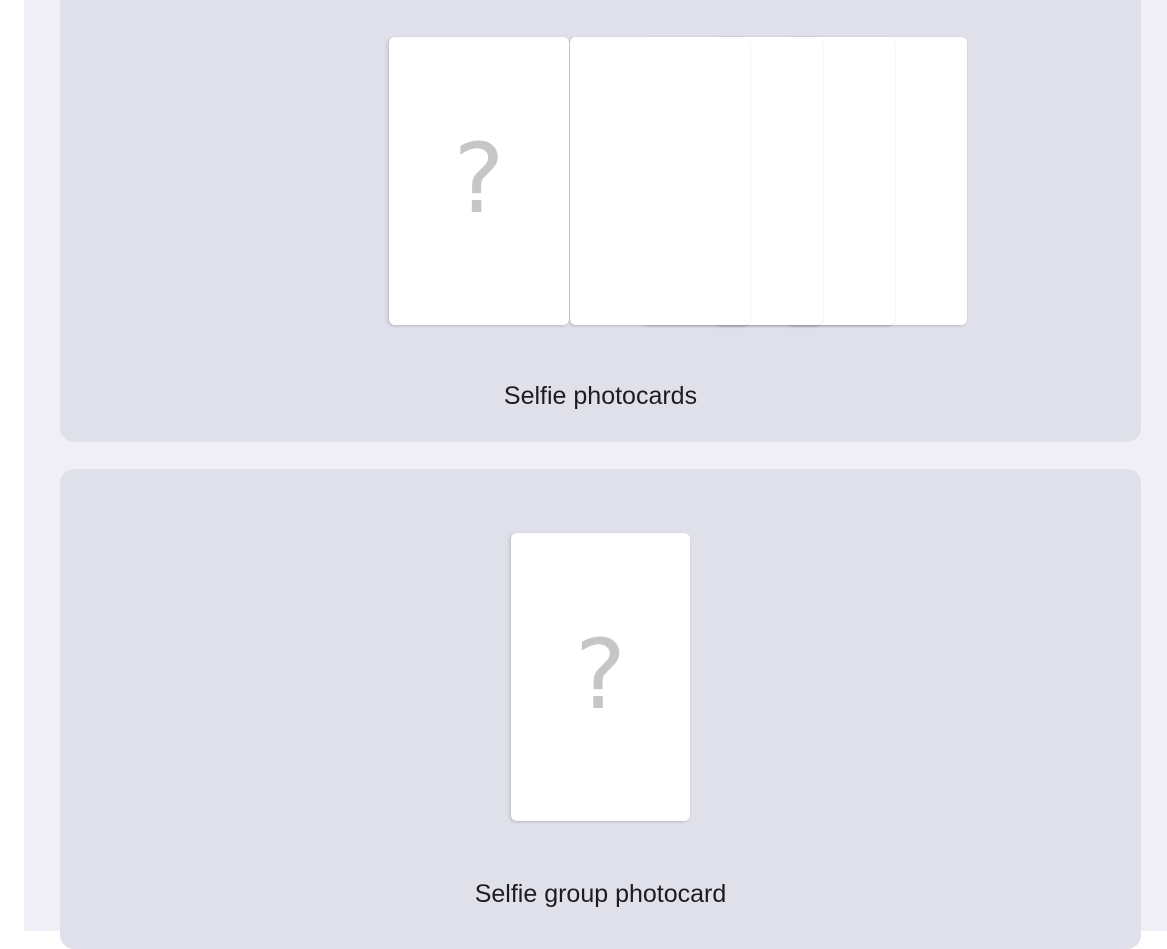 The height and width of the screenshot is (949, 1167). I want to click on section-label: Selfie photocards, so click(600, 396).